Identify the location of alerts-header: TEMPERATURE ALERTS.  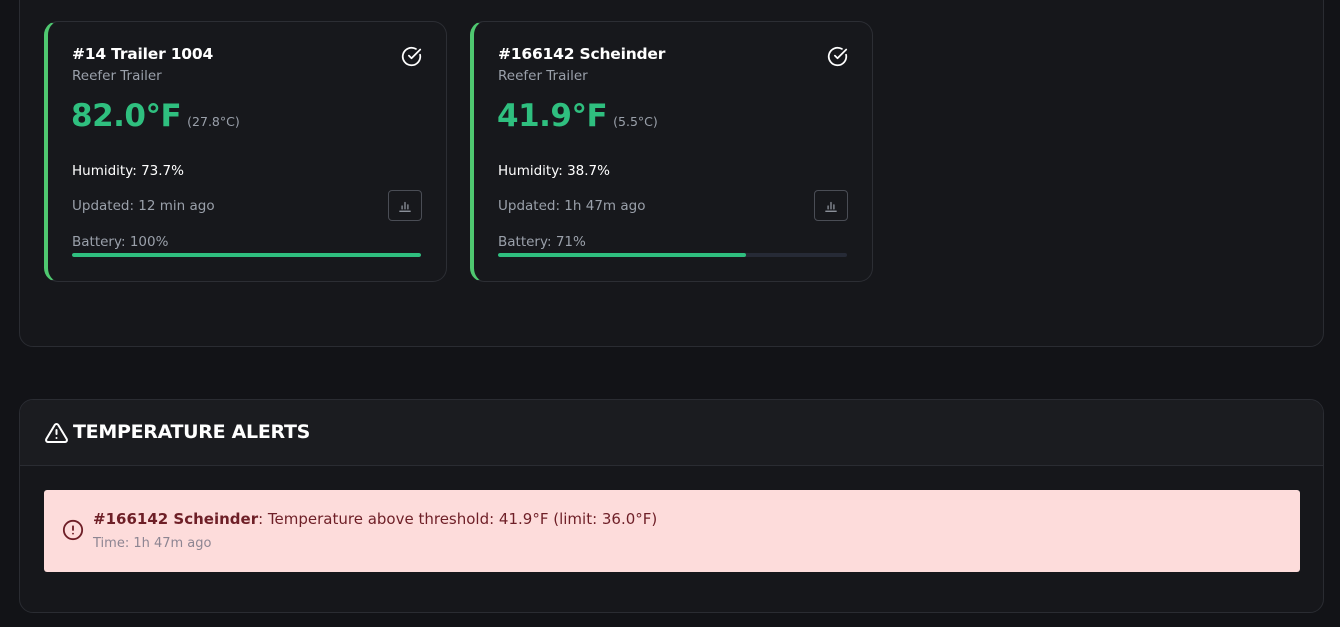
(671, 433).